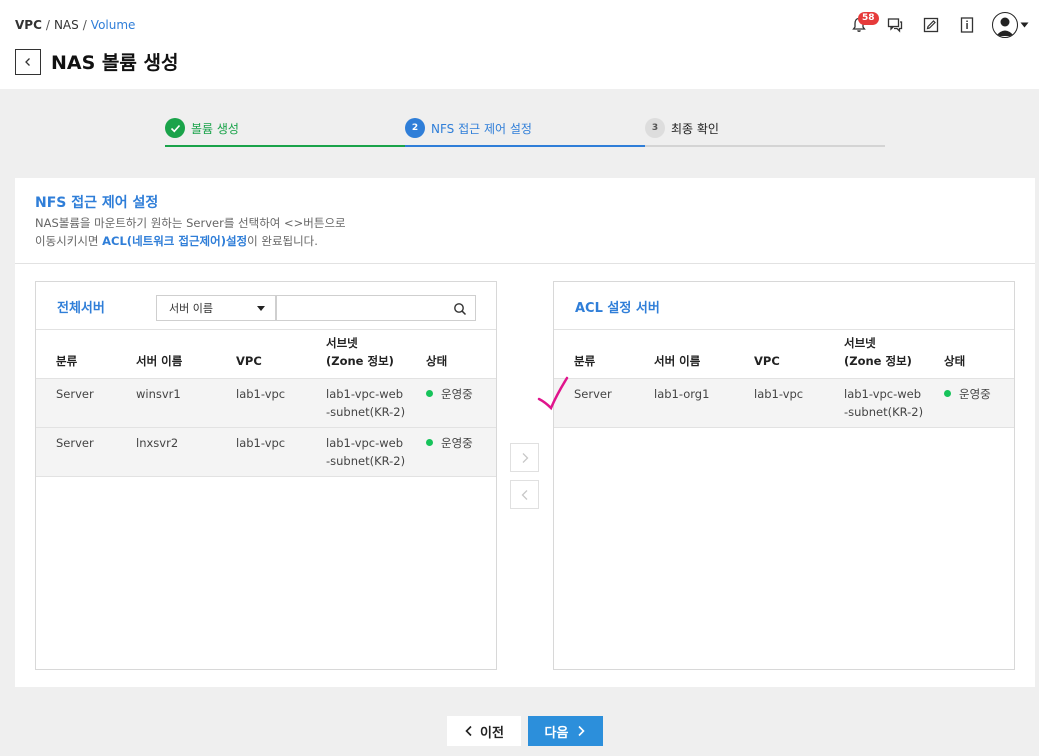  Describe the element at coordinates (282, 241) in the screenshot. I see `description-text: 이 완료됩니다.` at that location.